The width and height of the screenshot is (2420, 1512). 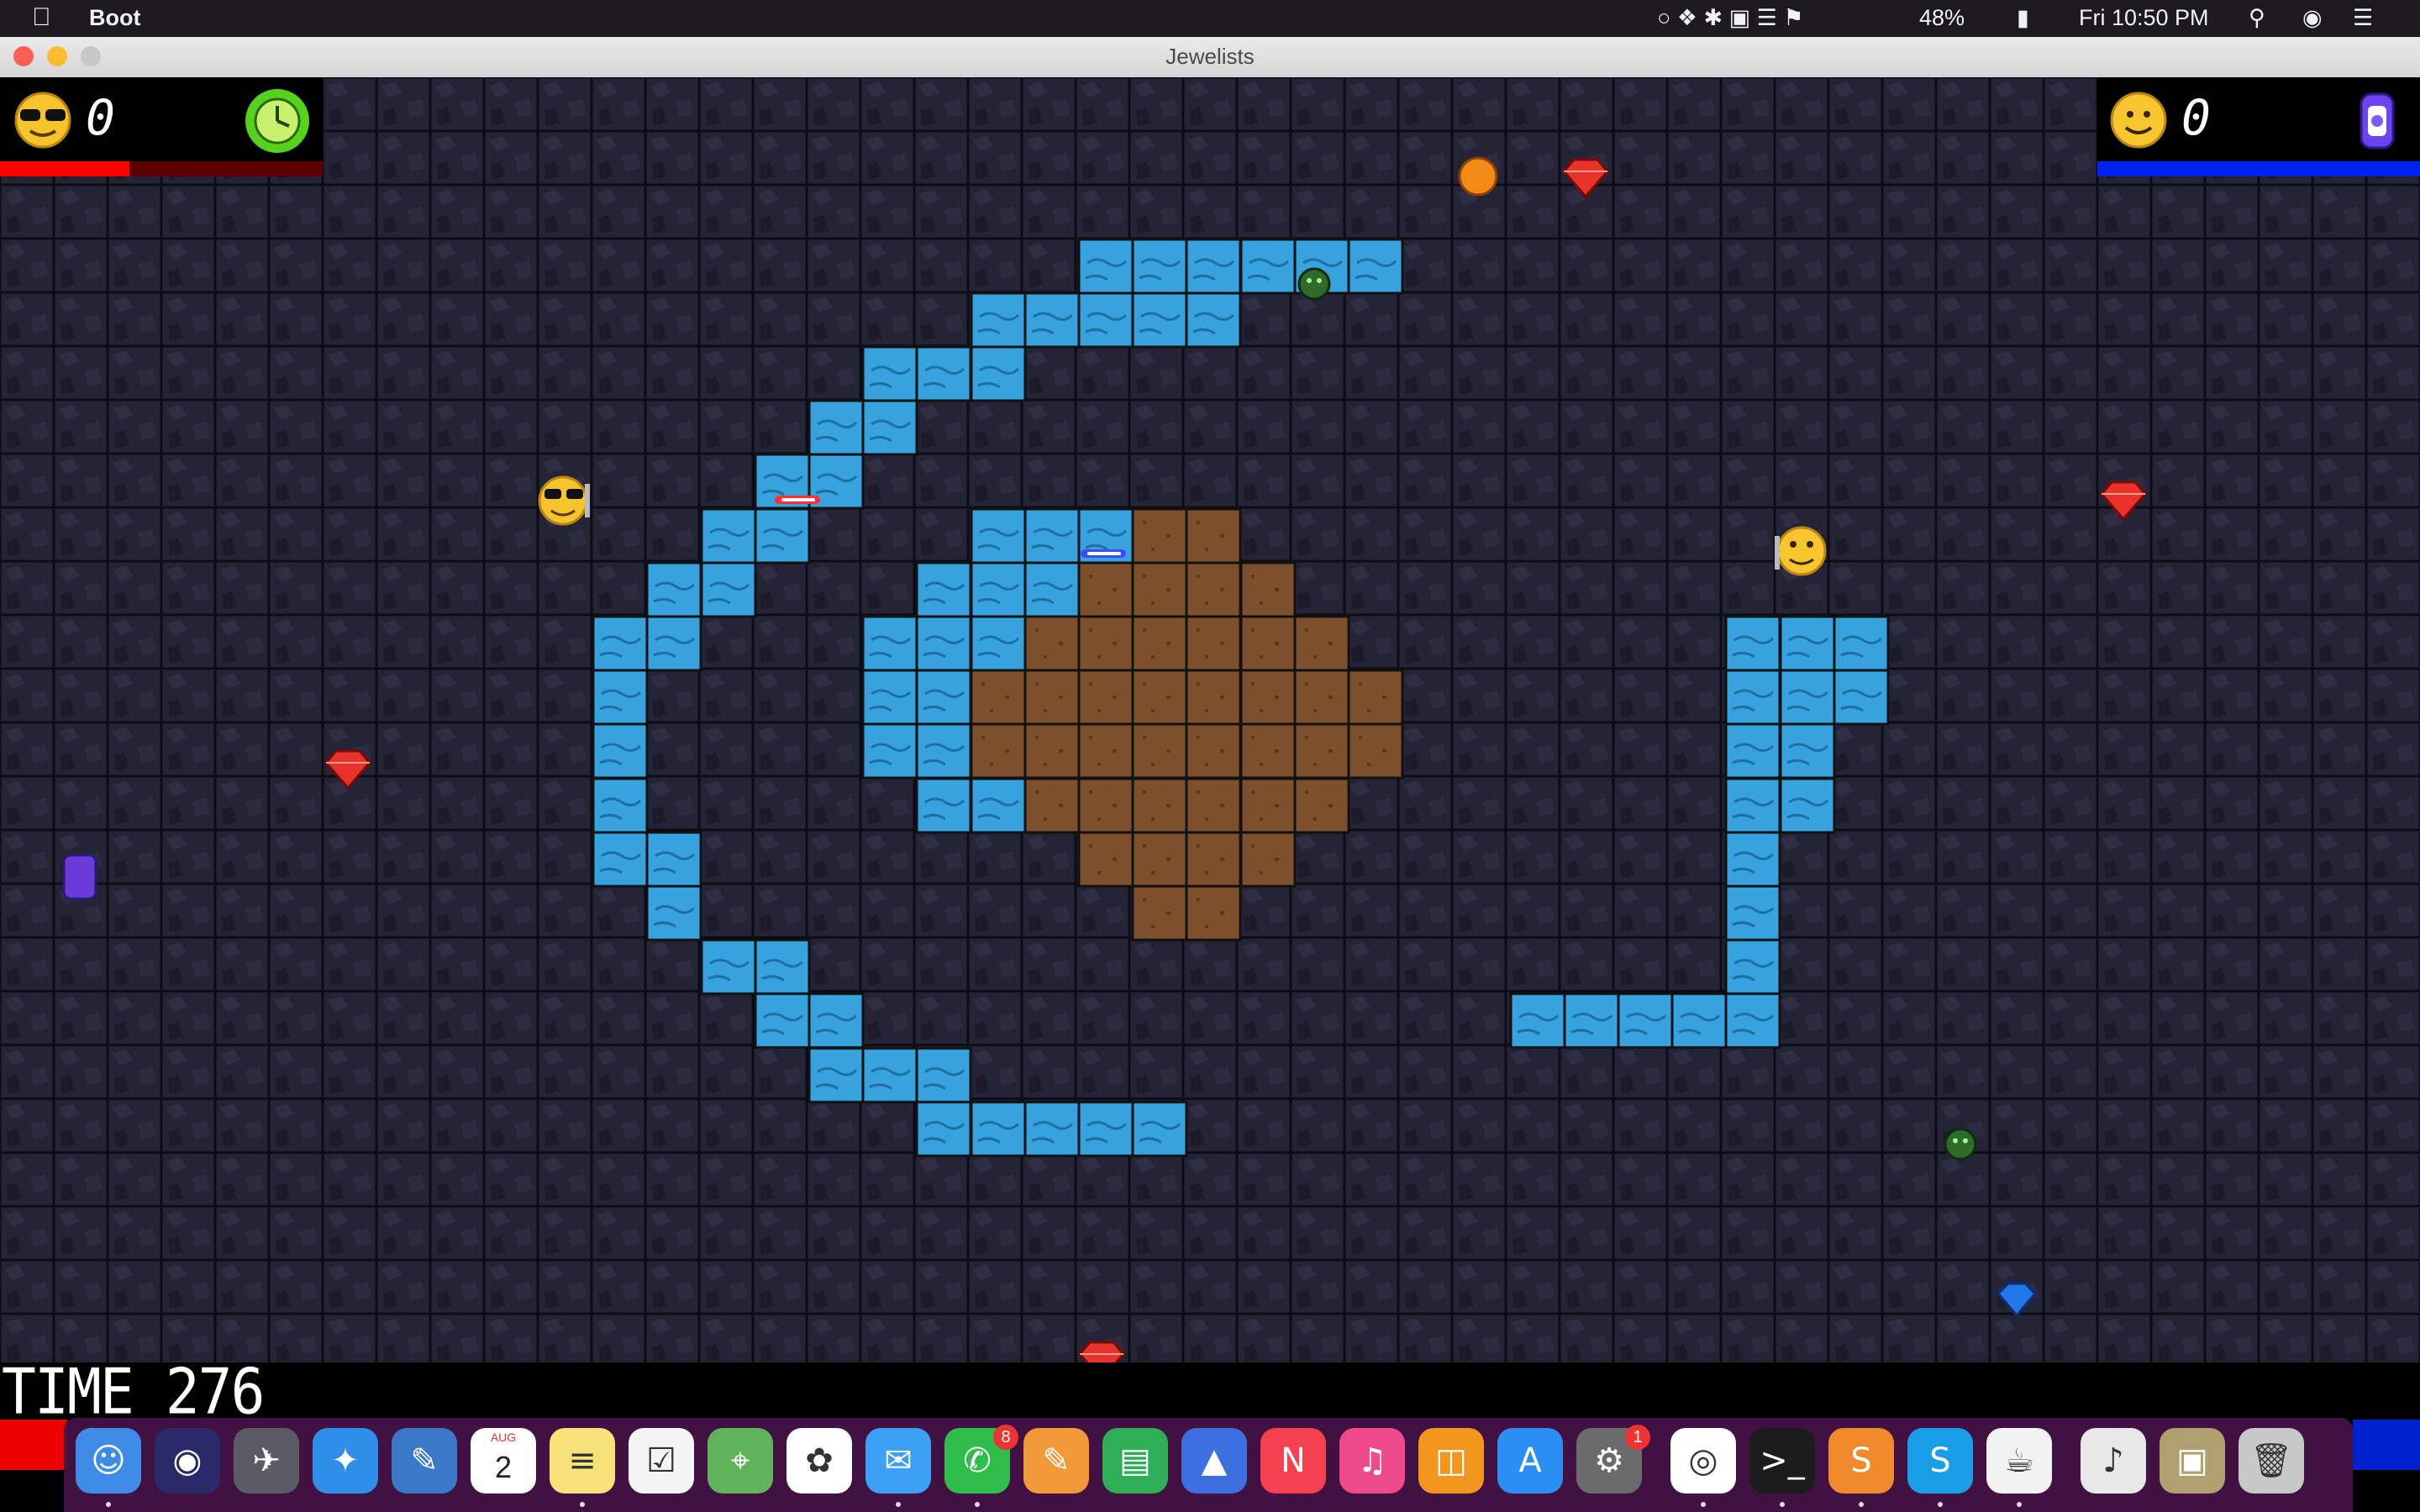 I want to click on minimize-window-button, so click(x=57, y=56).